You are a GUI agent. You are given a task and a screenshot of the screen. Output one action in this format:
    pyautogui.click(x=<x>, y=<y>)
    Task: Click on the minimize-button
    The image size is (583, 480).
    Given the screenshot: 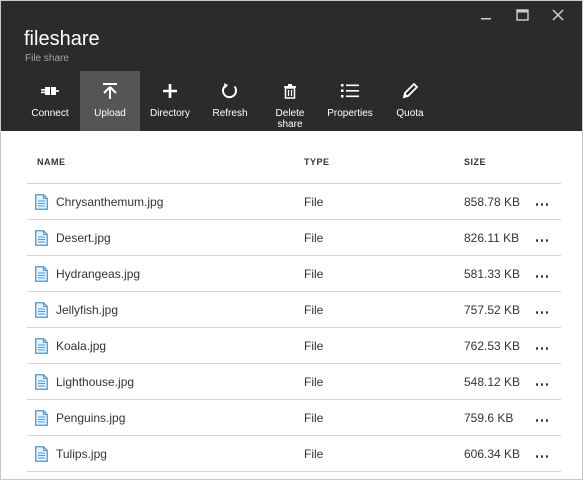 What is the action you would take?
    pyautogui.click(x=486, y=15)
    